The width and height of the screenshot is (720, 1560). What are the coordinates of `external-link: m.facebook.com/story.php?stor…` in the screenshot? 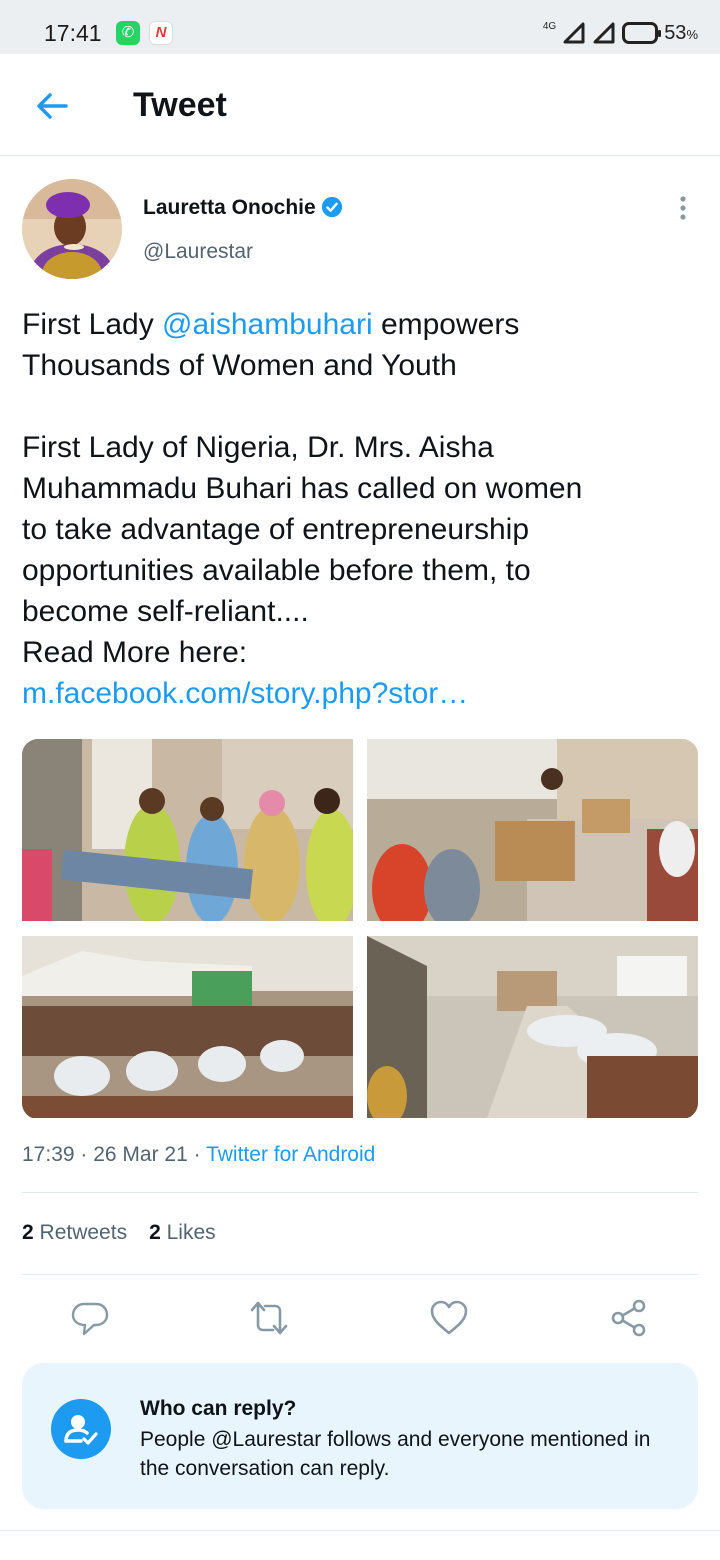 It's located at (362, 693).